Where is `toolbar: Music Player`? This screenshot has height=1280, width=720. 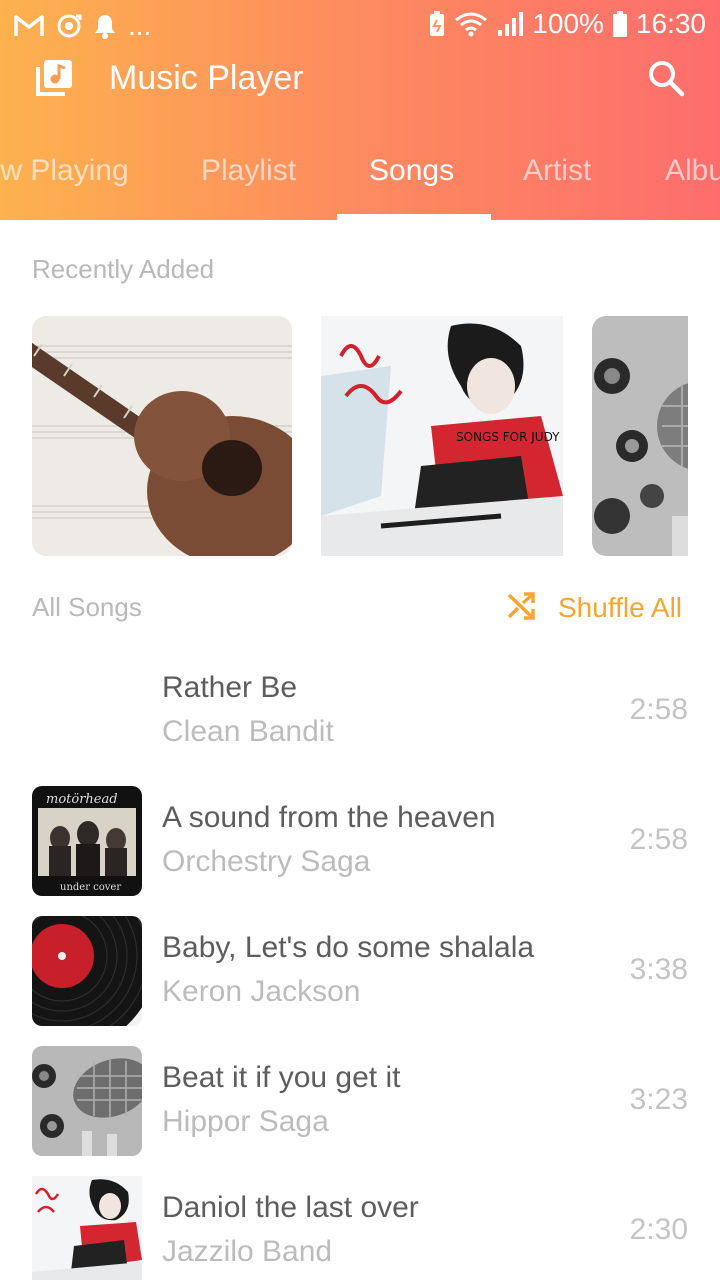 toolbar: Music Player is located at coordinates (360, 80).